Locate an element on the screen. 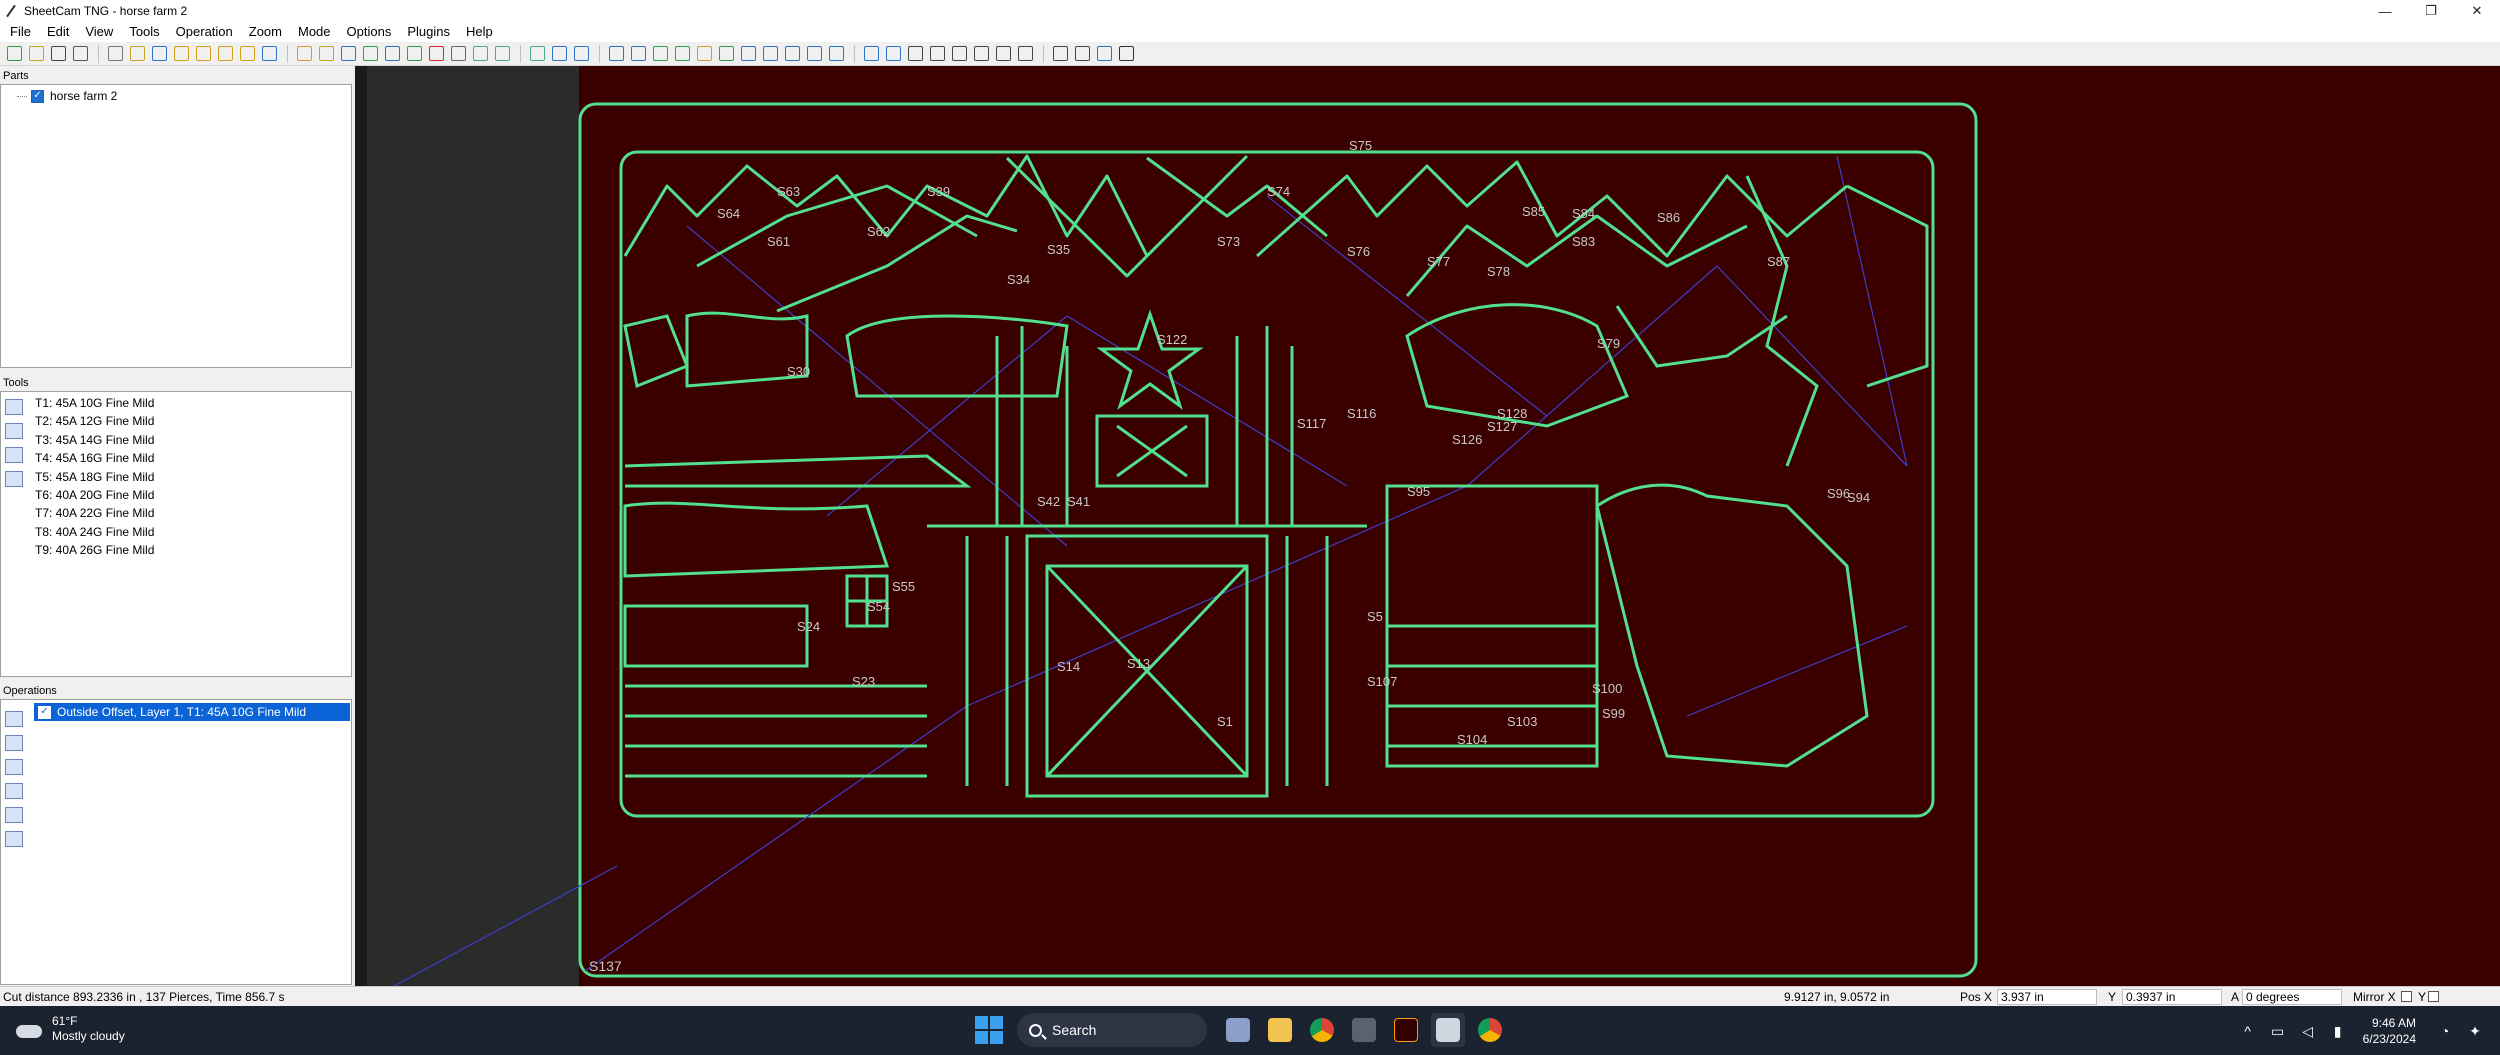 The width and height of the screenshot is (2500, 1055). chevron-up-icon: ^ is located at coordinates (2248, 1031).